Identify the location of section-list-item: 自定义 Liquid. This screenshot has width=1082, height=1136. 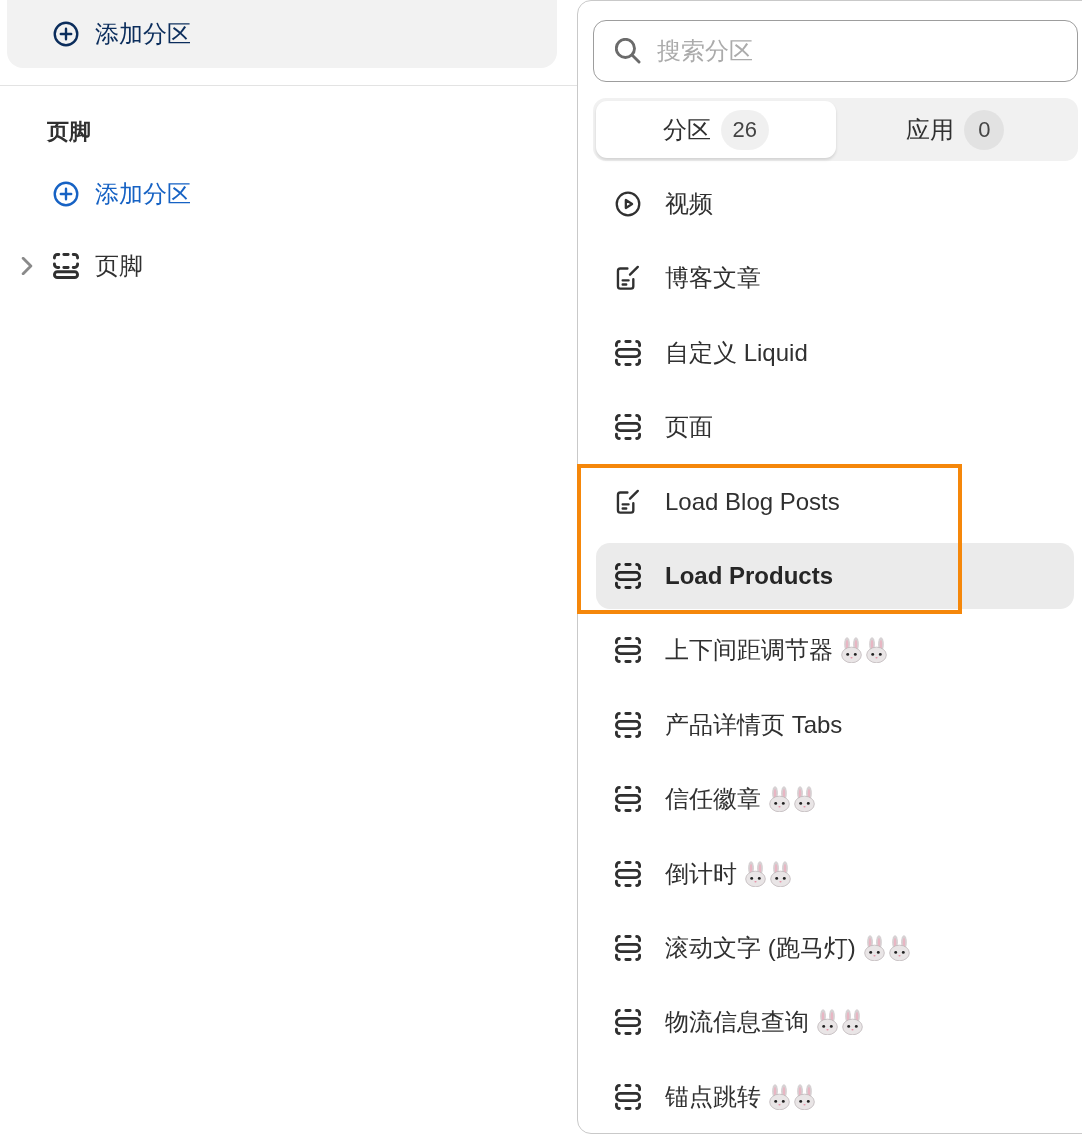
(835, 352).